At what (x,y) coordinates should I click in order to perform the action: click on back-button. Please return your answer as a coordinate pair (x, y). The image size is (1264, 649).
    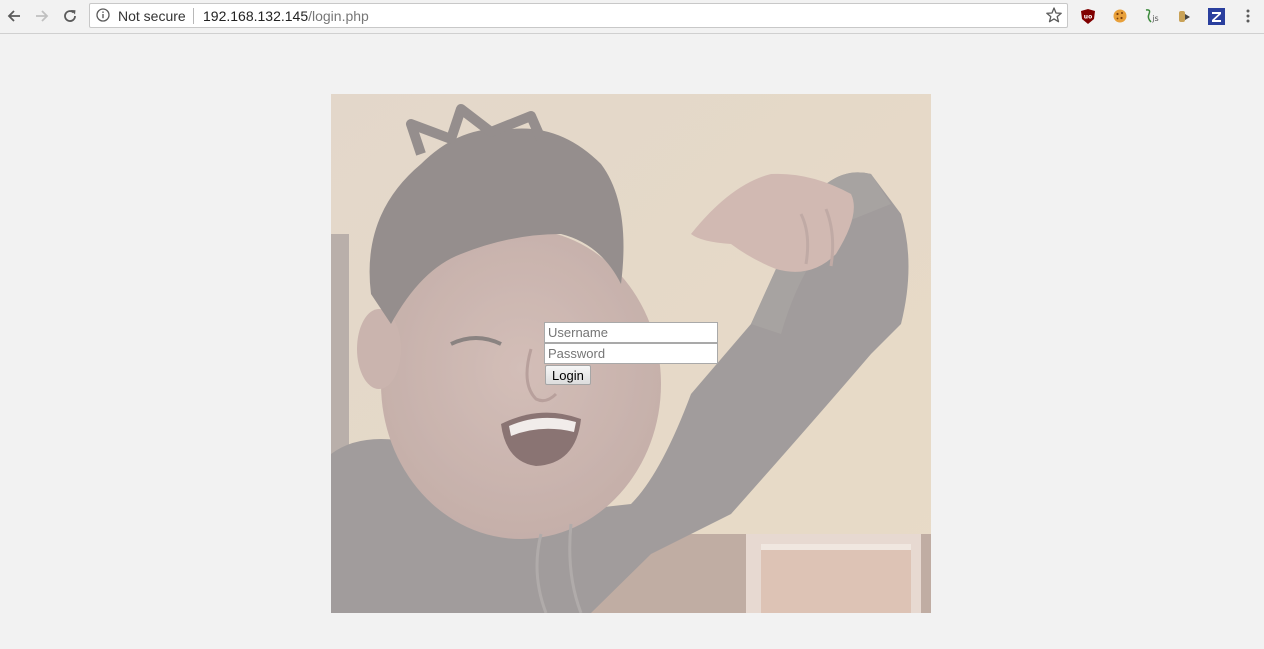
    Looking at the image, I should click on (14, 16).